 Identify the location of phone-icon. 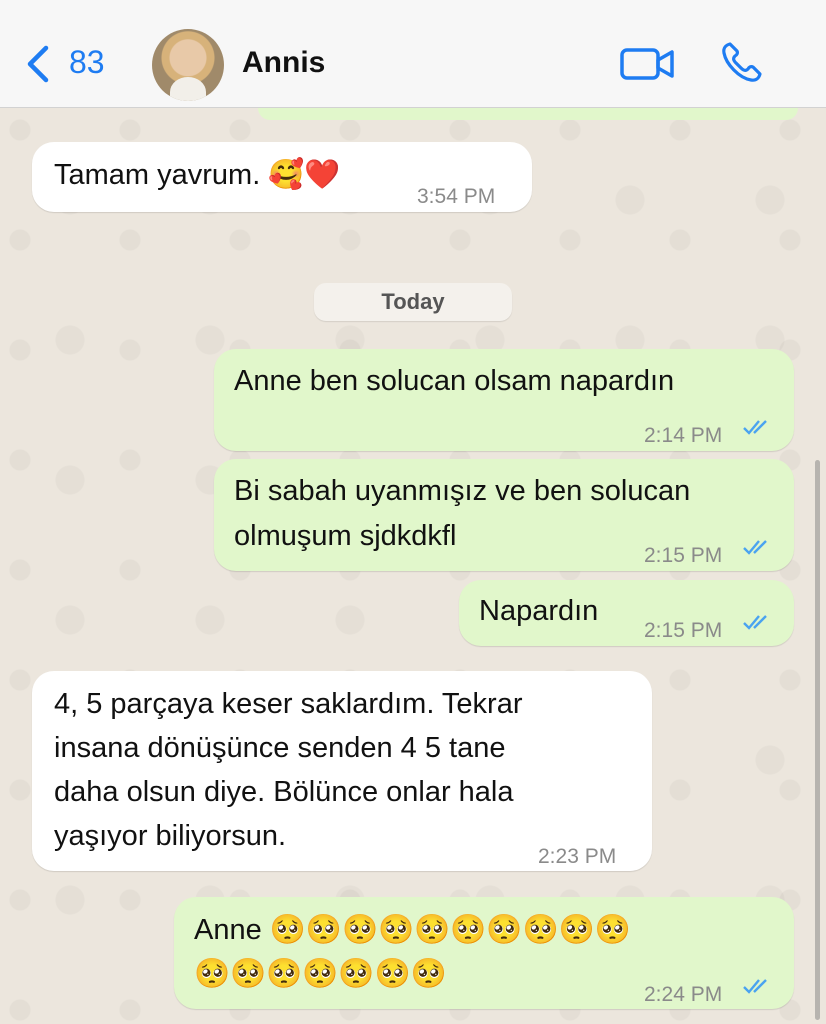
(742, 62).